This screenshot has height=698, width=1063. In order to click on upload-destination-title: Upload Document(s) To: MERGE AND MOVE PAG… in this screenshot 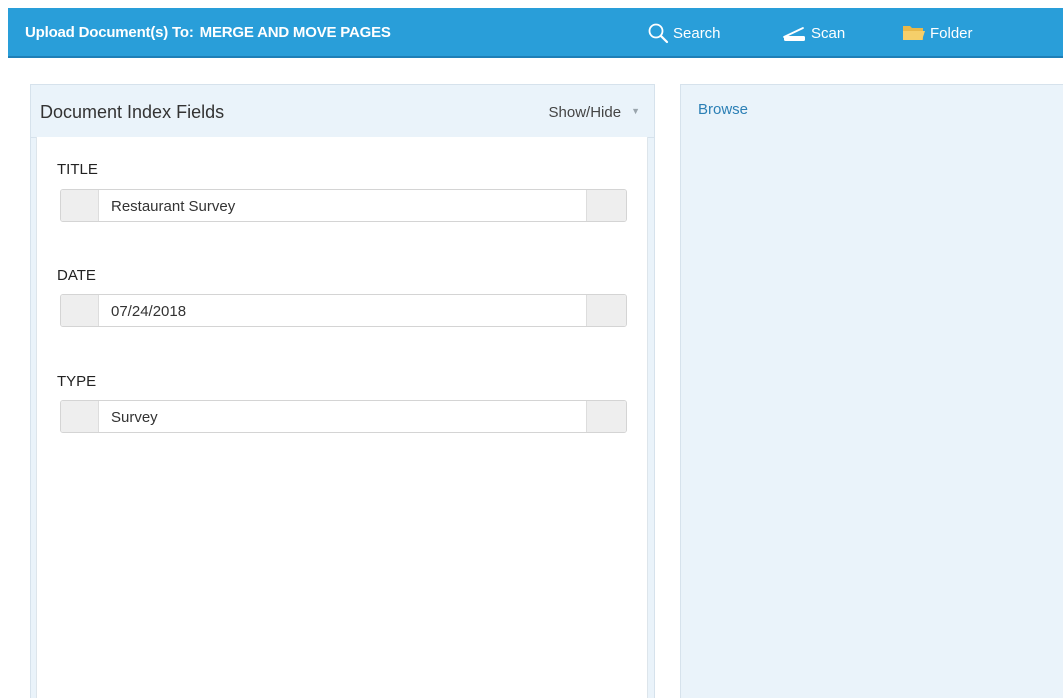, I will do `click(208, 32)`.